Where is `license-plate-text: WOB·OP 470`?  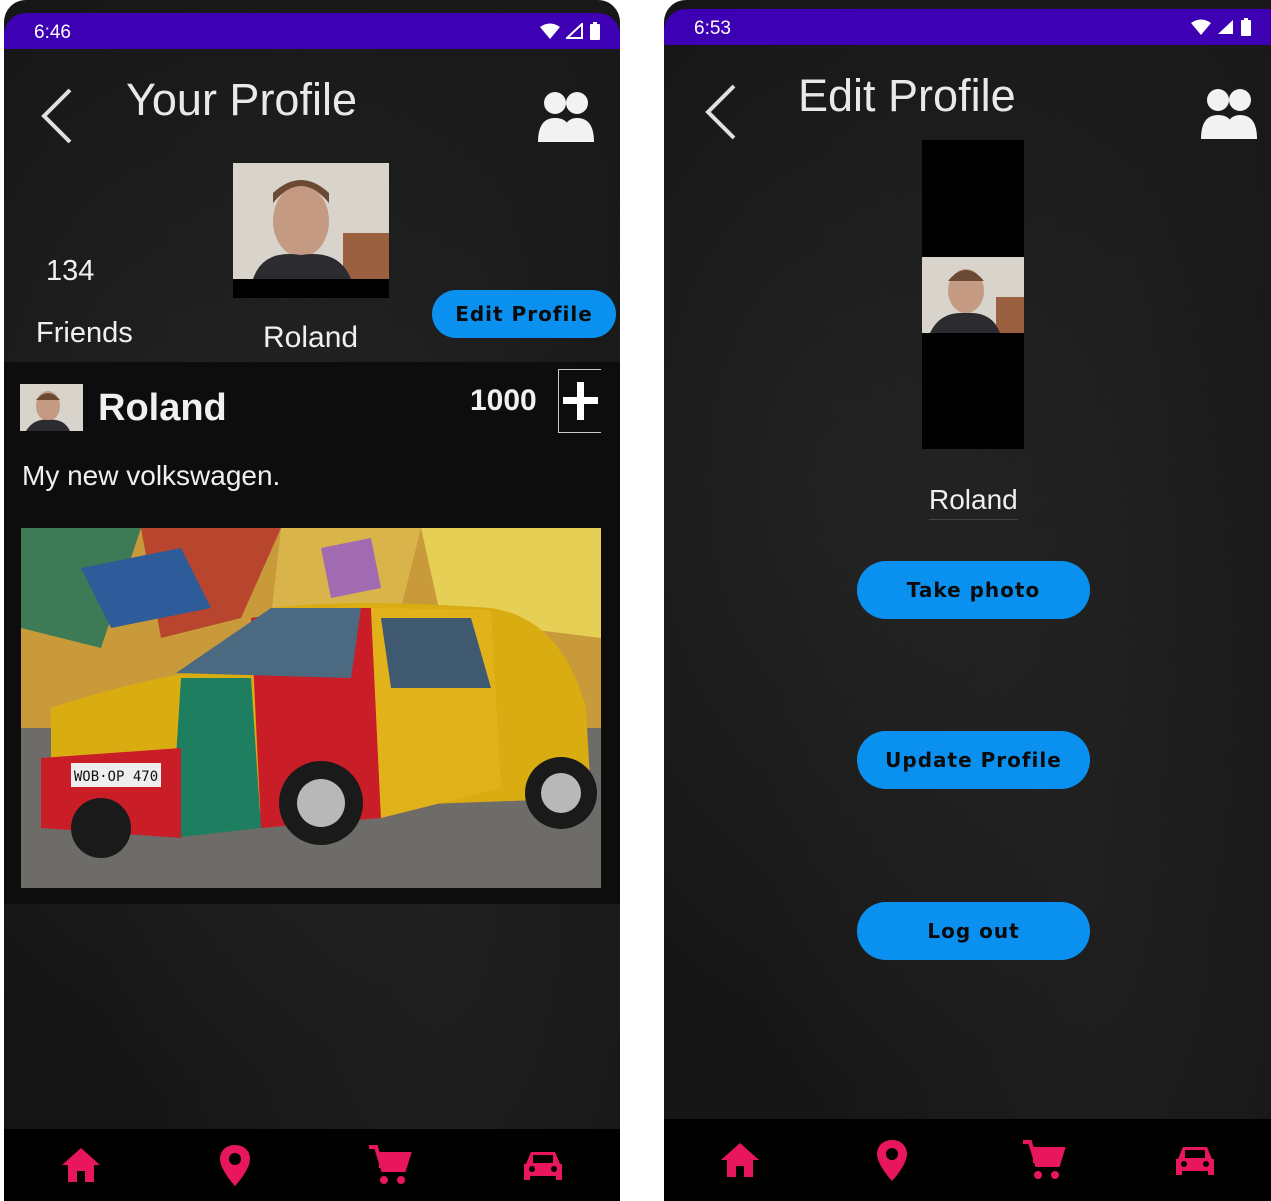 license-plate-text: WOB·OP 470 is located at coordinates (116, 777).